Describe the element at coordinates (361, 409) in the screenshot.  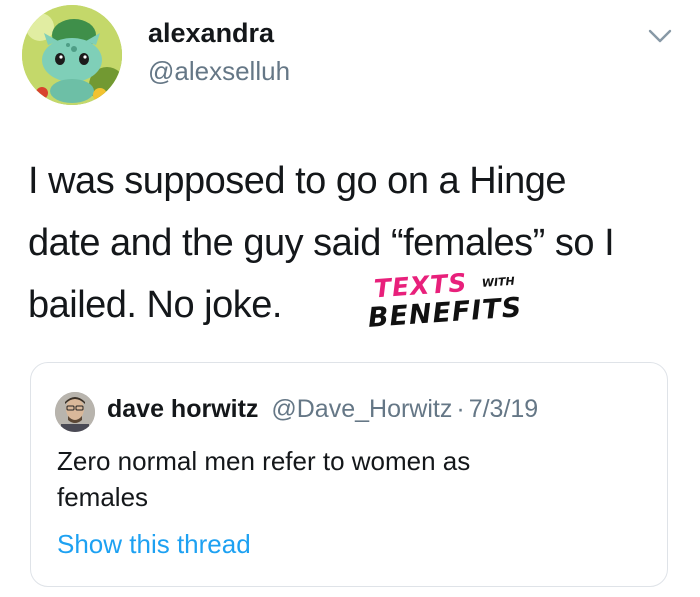
I see `quoted-author-handle: @Dave_Horwitz` at that location.